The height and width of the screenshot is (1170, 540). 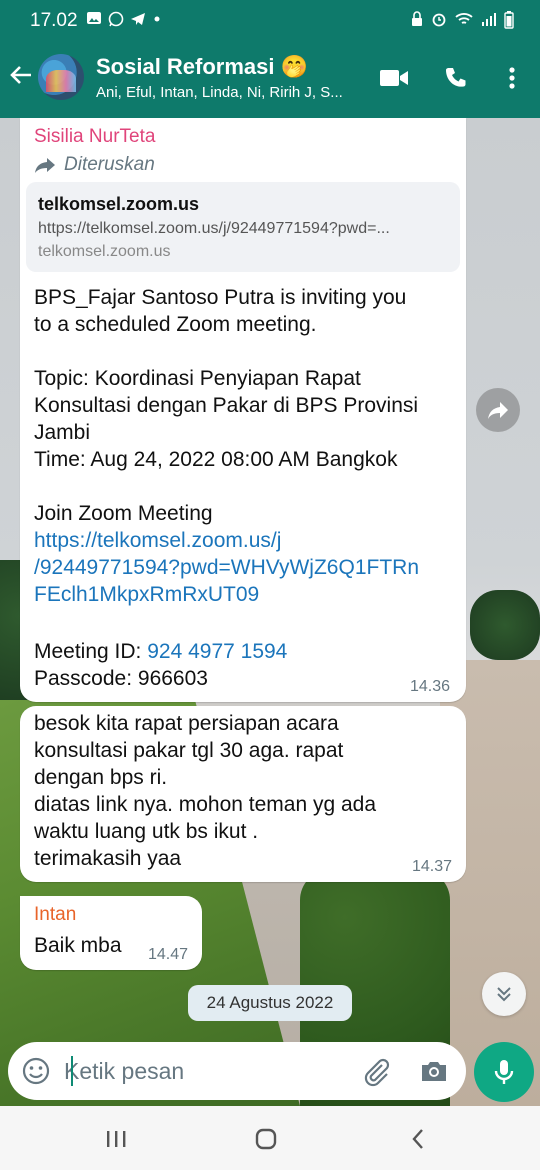 What do you see at coordinates (119, 204) in the screenshot?
I see `link-preview-title: telkomsel.zoom.us` at bounding box center [119, 204].